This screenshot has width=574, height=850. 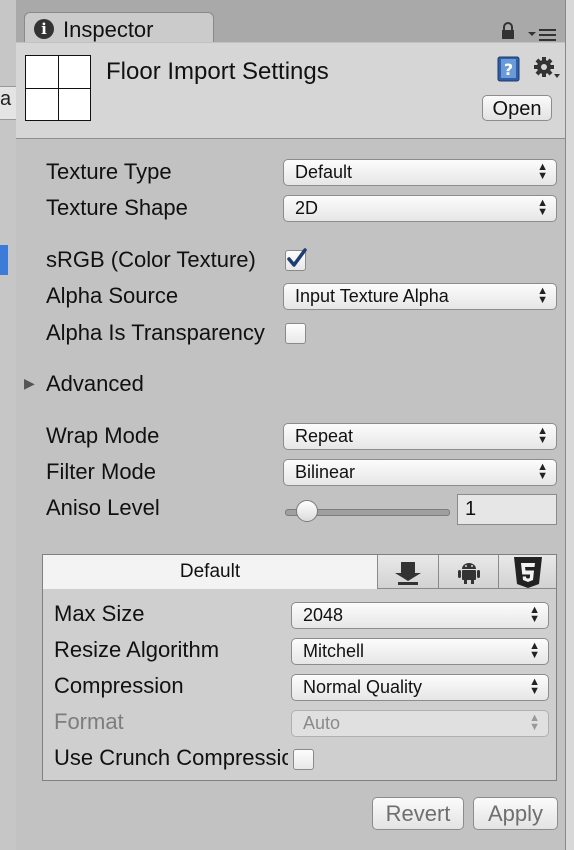 What do you see at coordinates (420, 651) in the screenshot?
I see `resize-algorithm-dropdown: Mitchell ▲ ▼` at bounding box center [420, 651].